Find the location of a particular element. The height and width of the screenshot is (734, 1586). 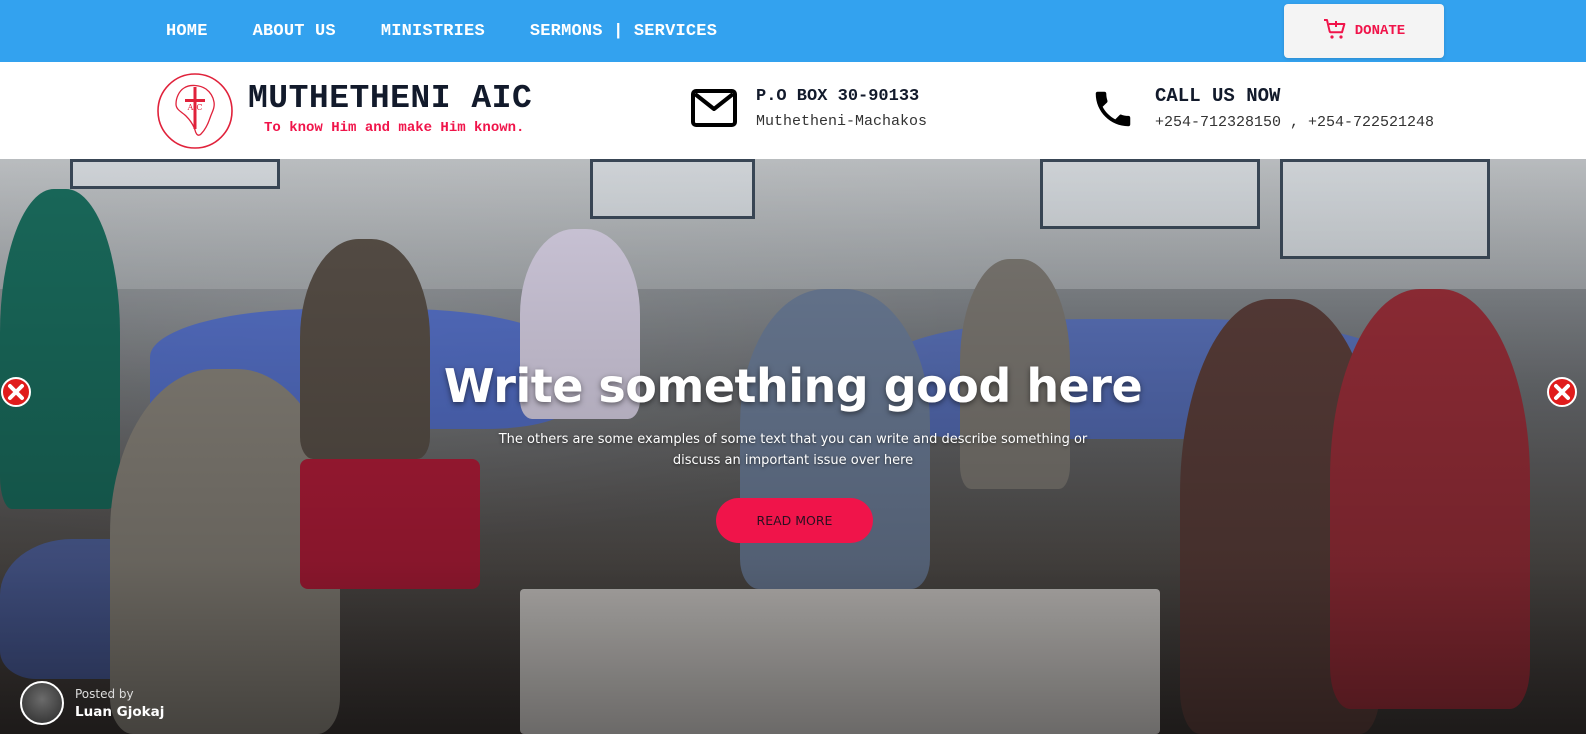

phone-numbers: +254-712328150 , +254-722521248 is located at coordinates (1294, 122).